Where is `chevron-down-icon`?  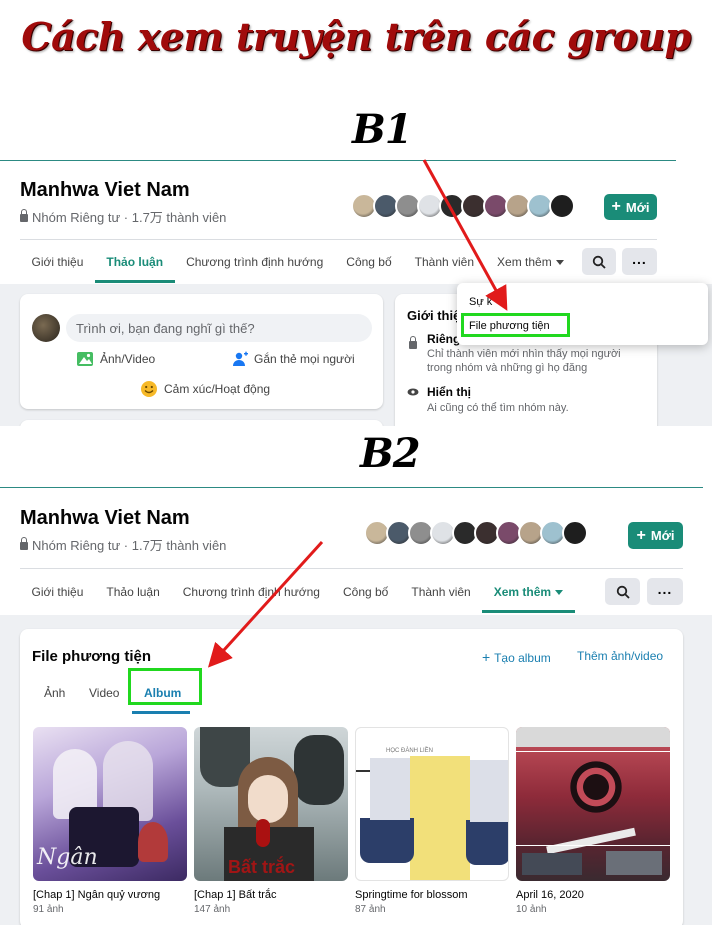
chevron-down-icon is located at coordinates (559, 263).